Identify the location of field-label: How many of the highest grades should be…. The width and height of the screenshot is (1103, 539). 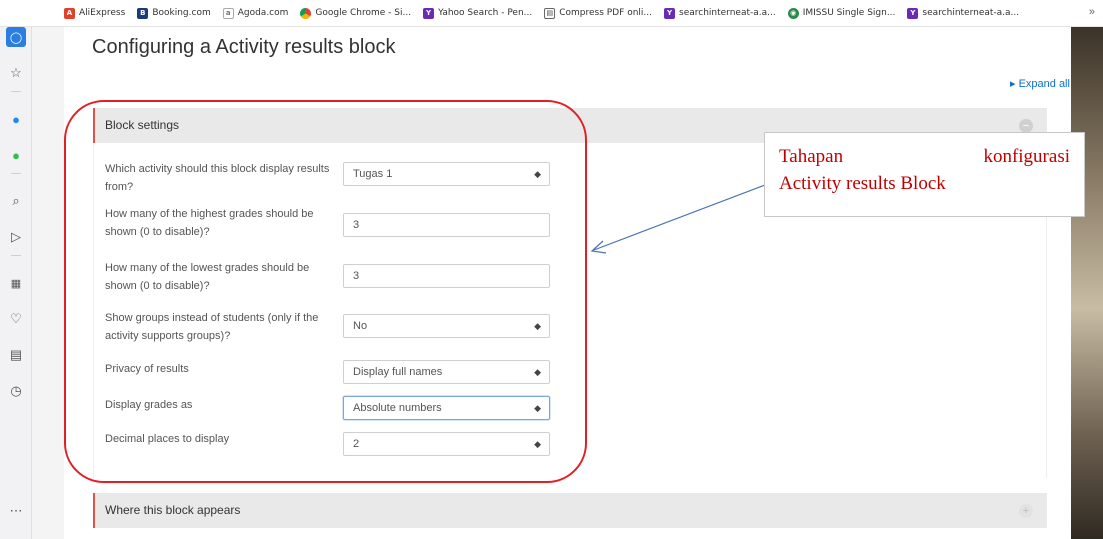
(209, 223).